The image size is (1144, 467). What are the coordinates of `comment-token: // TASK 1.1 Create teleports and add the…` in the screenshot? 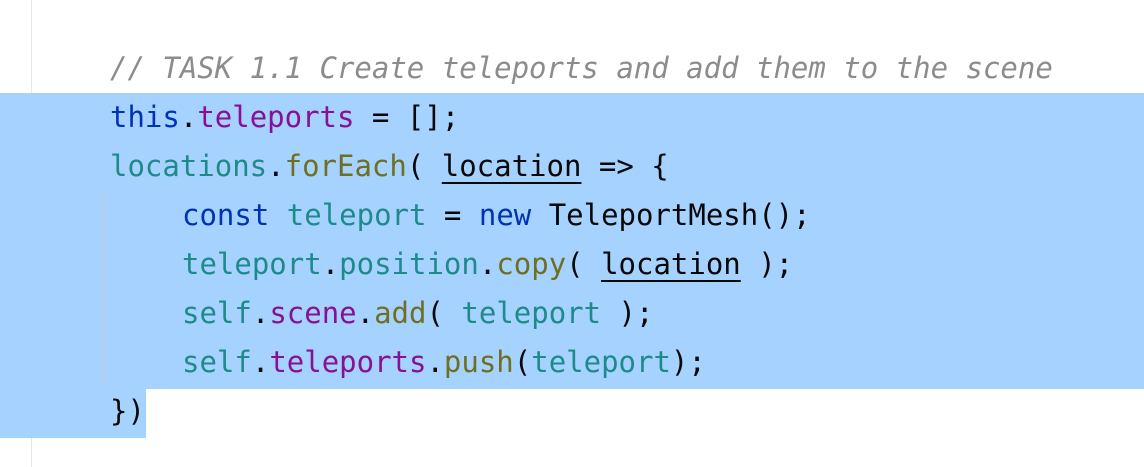 It's located at (581, 68).